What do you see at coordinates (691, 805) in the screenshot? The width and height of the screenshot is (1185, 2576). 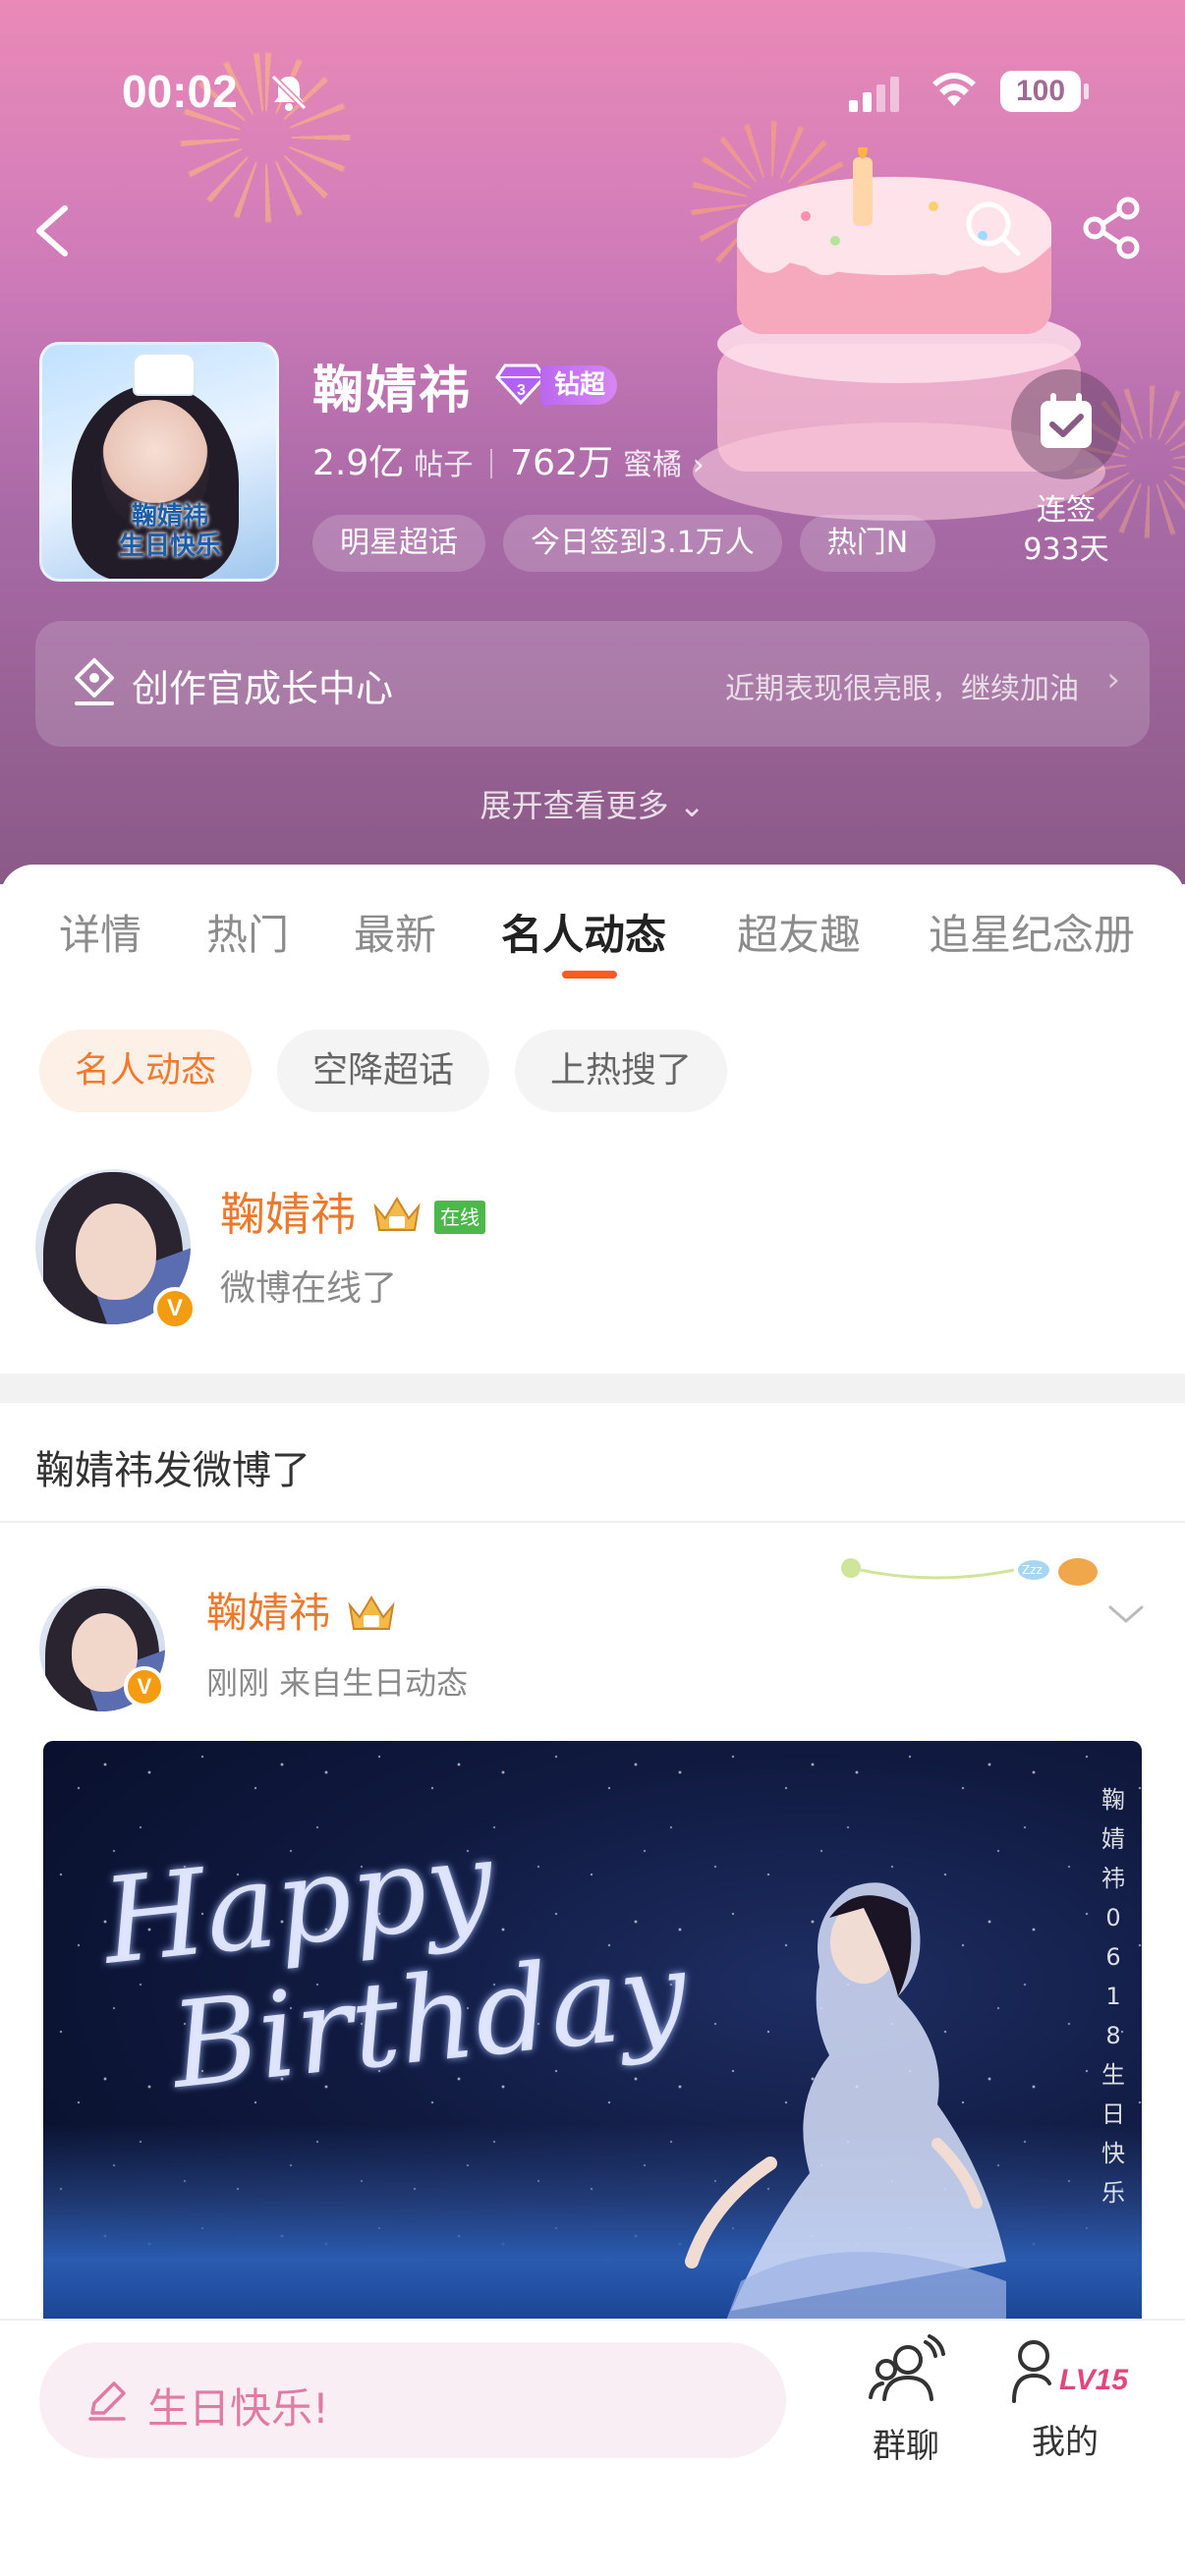 I see `chevron-down-icon: ⌄` at bounding box center [691, 805].